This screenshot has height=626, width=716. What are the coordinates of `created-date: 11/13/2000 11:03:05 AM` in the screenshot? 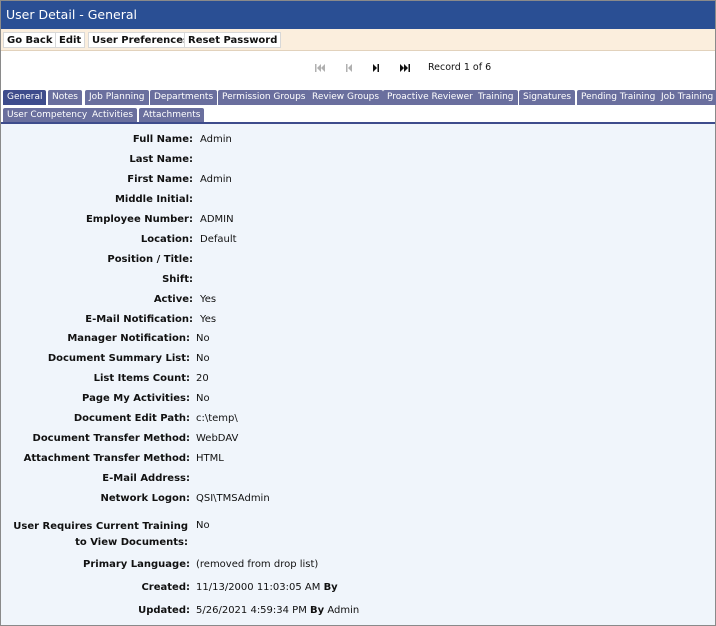 It's located at (258, 587).